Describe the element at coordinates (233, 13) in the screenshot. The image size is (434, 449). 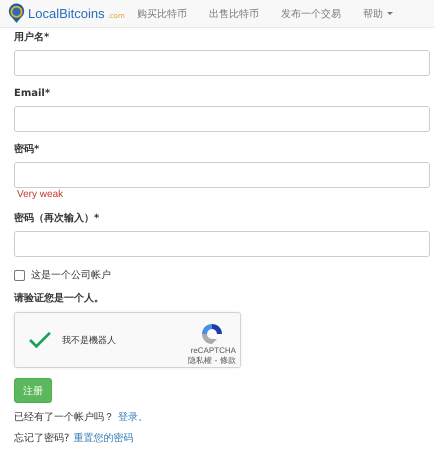
I see `nav-link: 出售比特币` at that location.